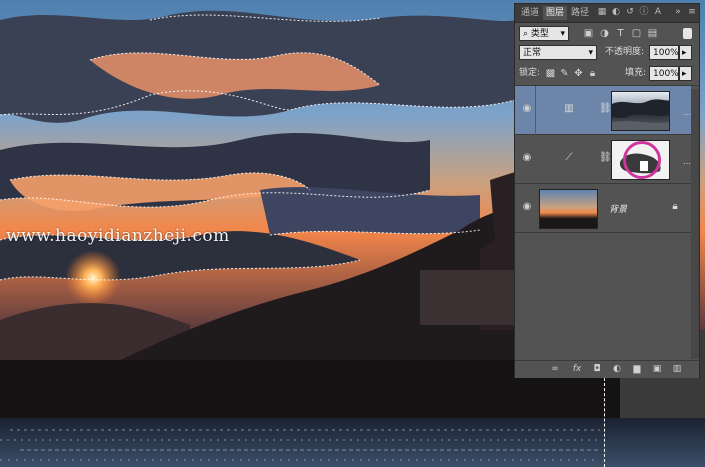 The height and width of the screenshot is (467, 705). Describe the element at coordinates (602, 12) in the screenshot. I see `style-icon: ▦` at that location.